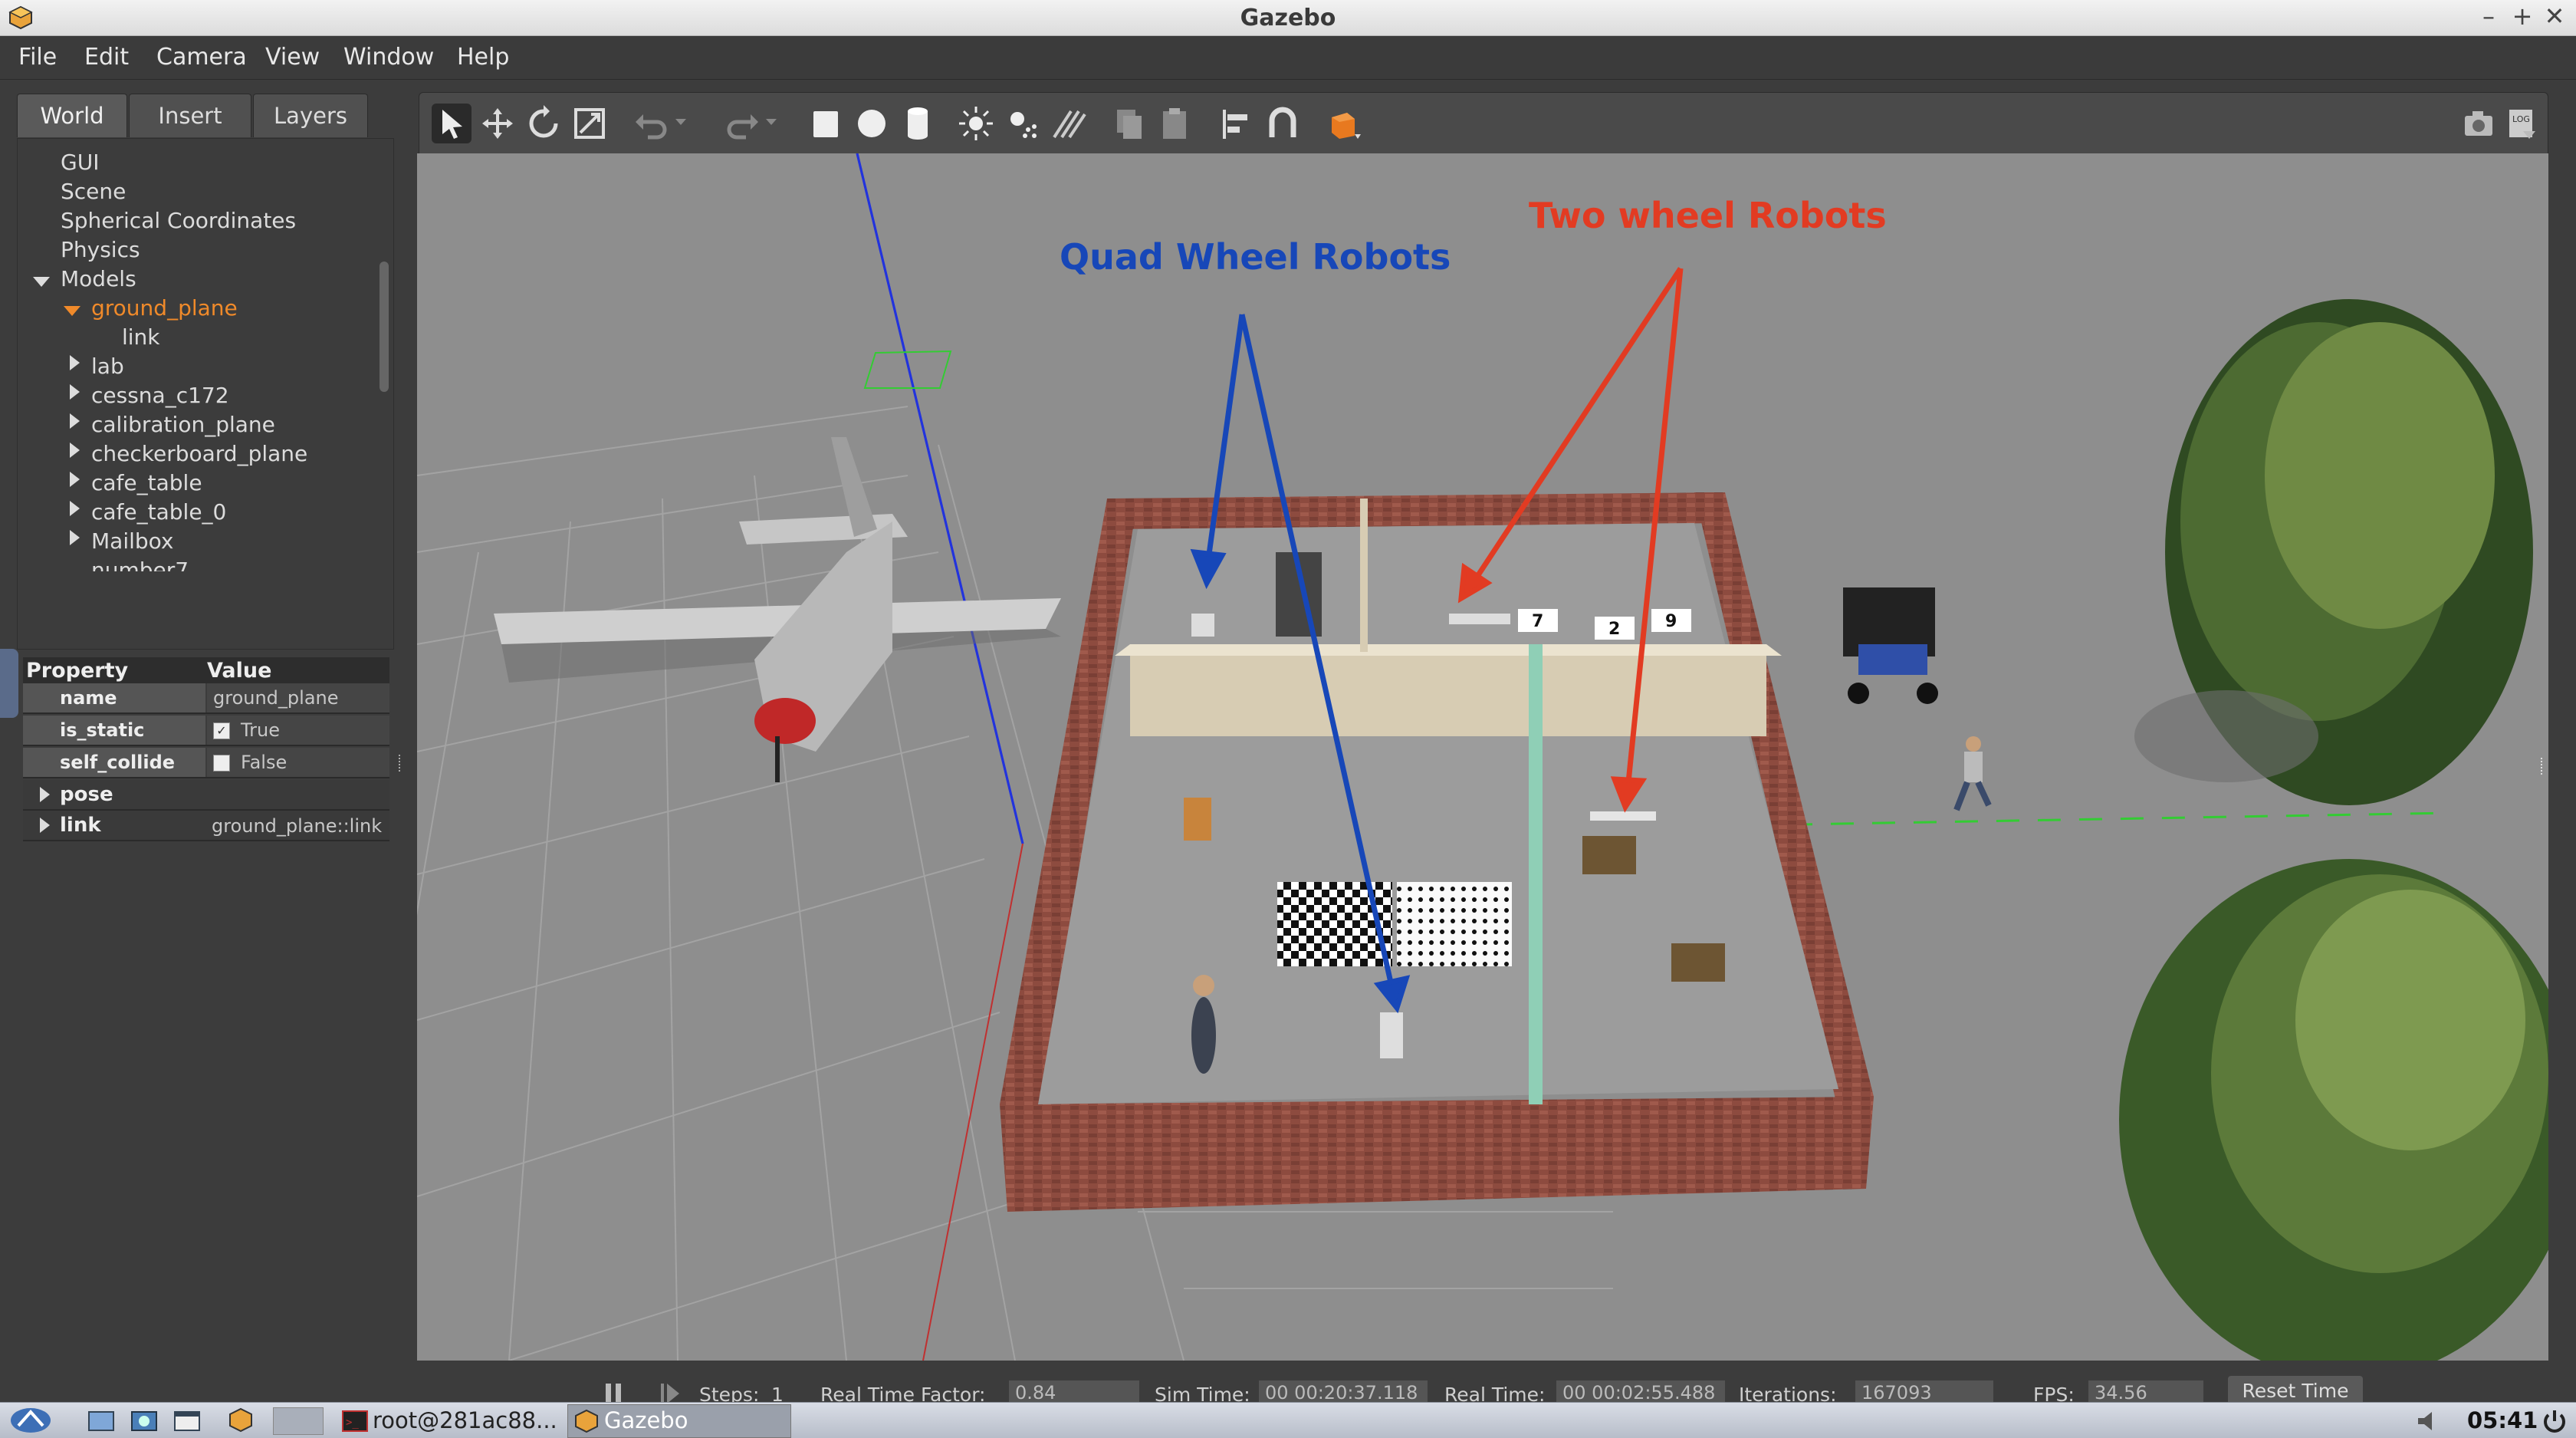  I want to click on tree-item-scene: Scene, so click(94, 191).